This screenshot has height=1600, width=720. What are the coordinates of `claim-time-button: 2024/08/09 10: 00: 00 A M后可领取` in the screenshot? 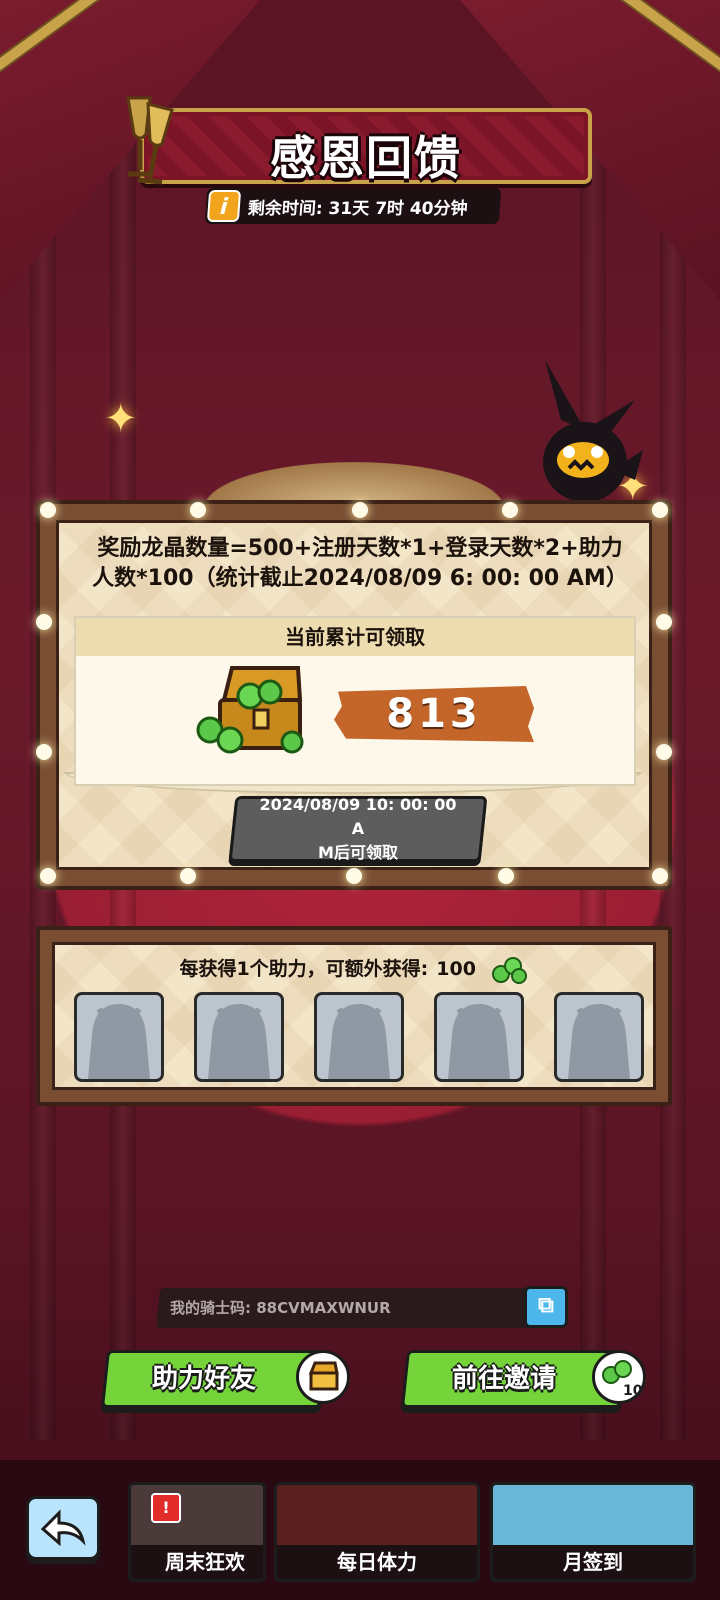 It's located at (358, 829).